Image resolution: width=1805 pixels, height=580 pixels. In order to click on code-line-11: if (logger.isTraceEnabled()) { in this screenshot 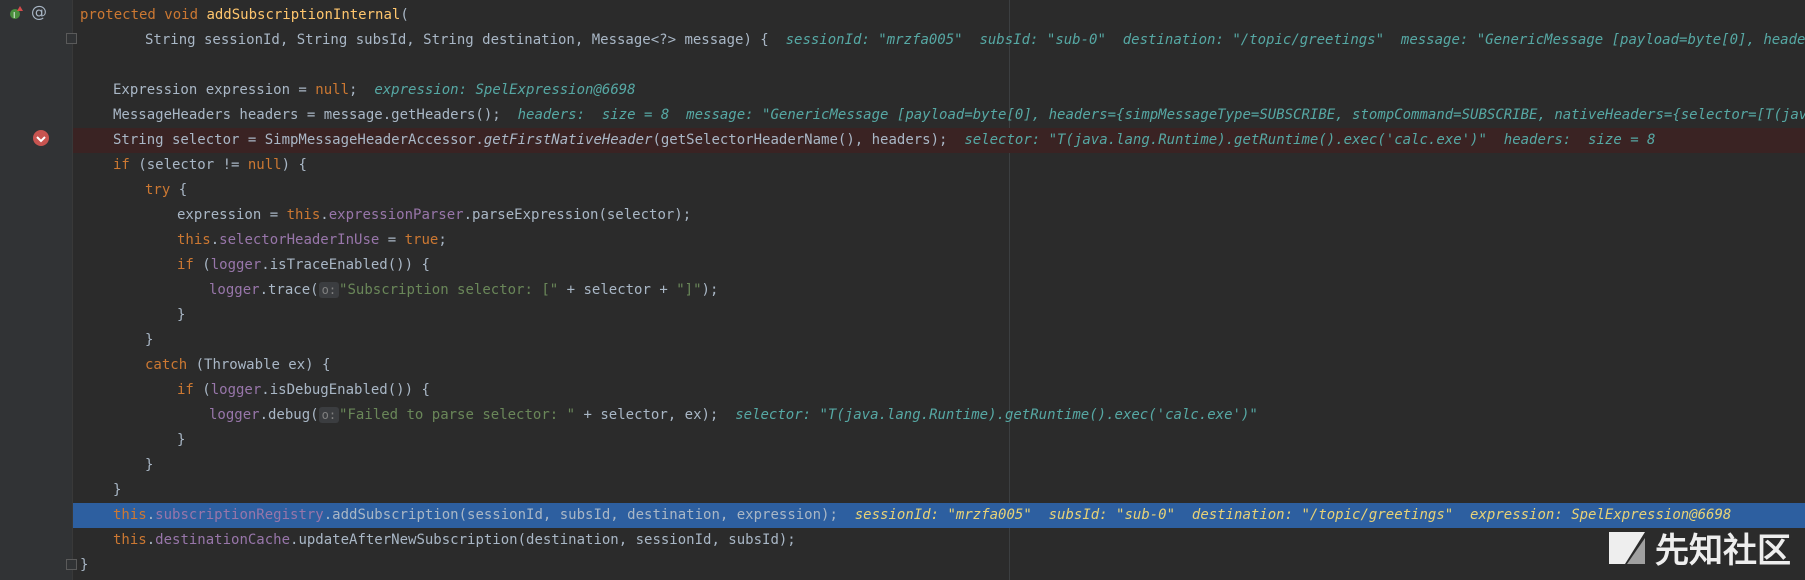, I will do `click(939, 265)`.